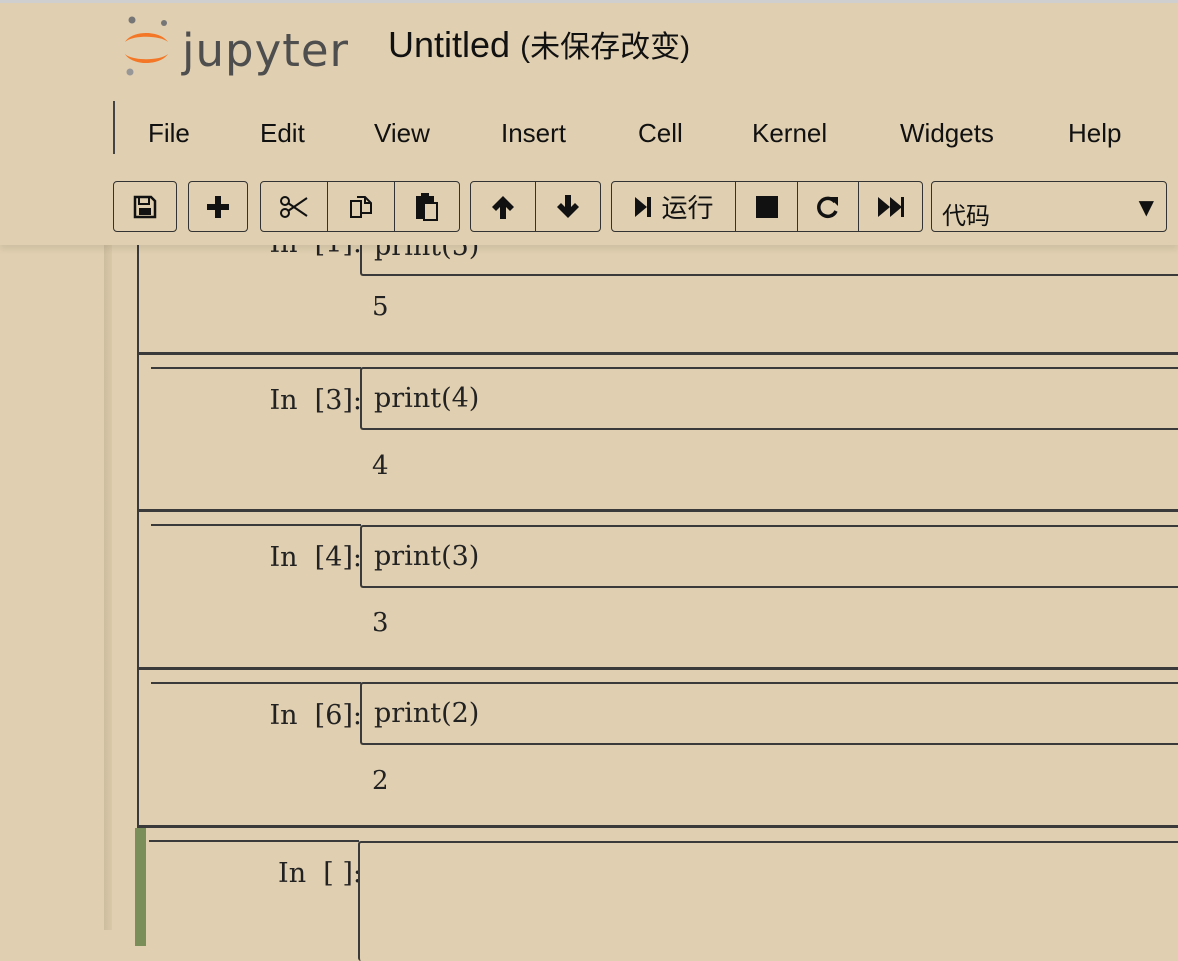 The width and height of the screenshot is (1178, 961). I want to click on menu-file: File, so click(169, 133).